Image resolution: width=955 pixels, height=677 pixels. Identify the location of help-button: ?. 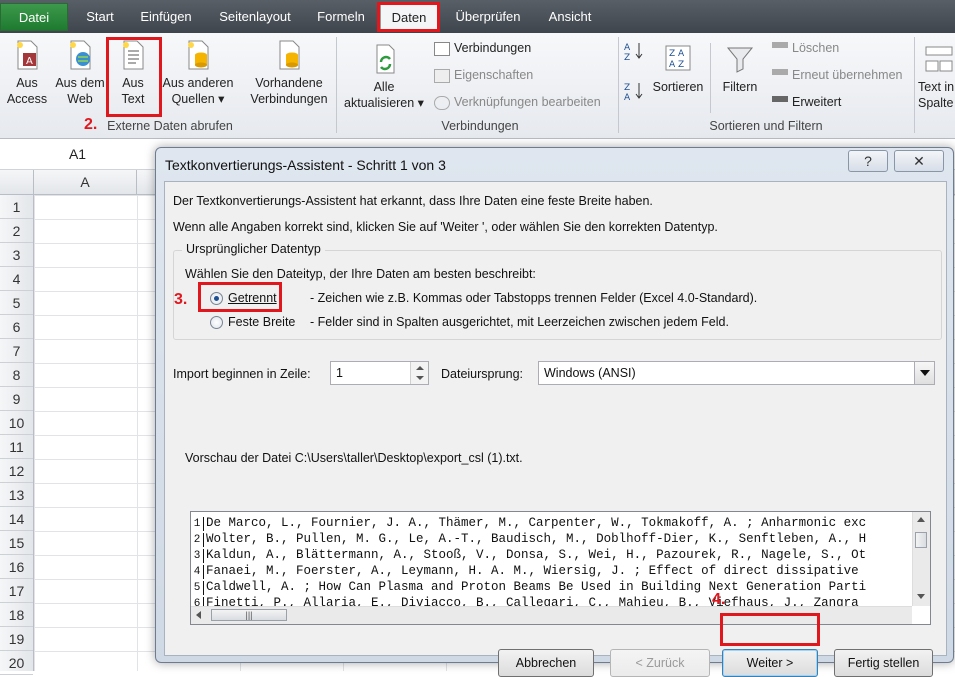
(868, 161).